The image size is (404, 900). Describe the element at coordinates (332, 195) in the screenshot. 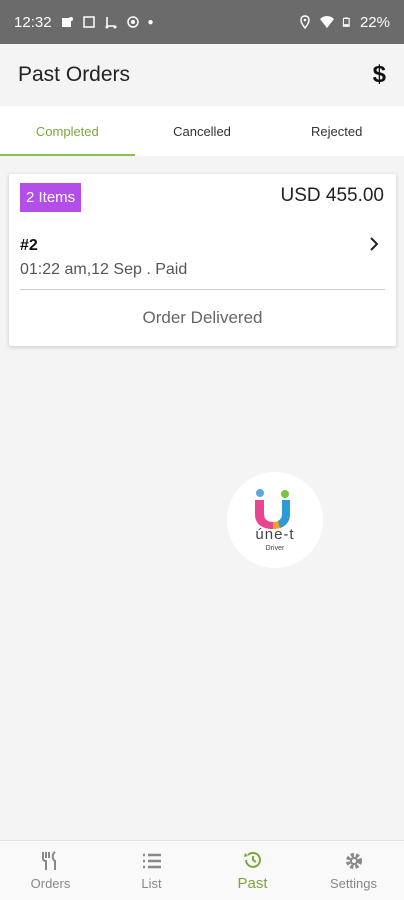

I see `order-amount: USD 455.00` at that location.